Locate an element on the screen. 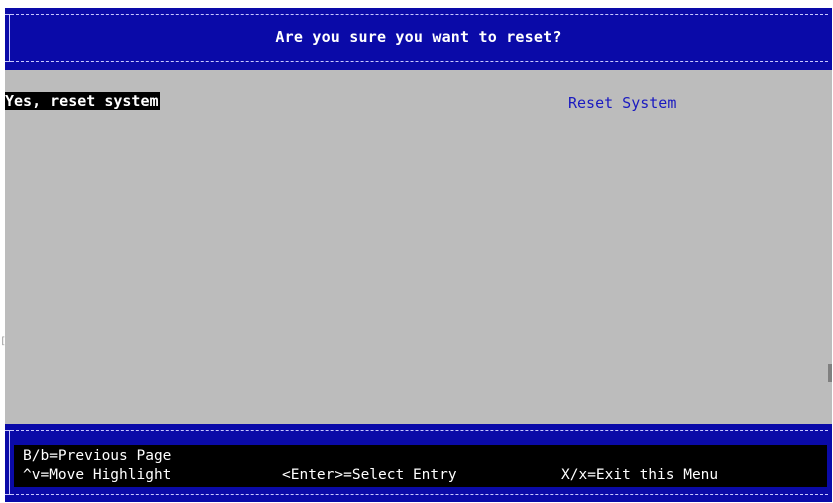 Image resolution: width=833 pixels, height=503 pixels. dialog-title: Are you sure you want to reset? is located at coordinates (418, 37).